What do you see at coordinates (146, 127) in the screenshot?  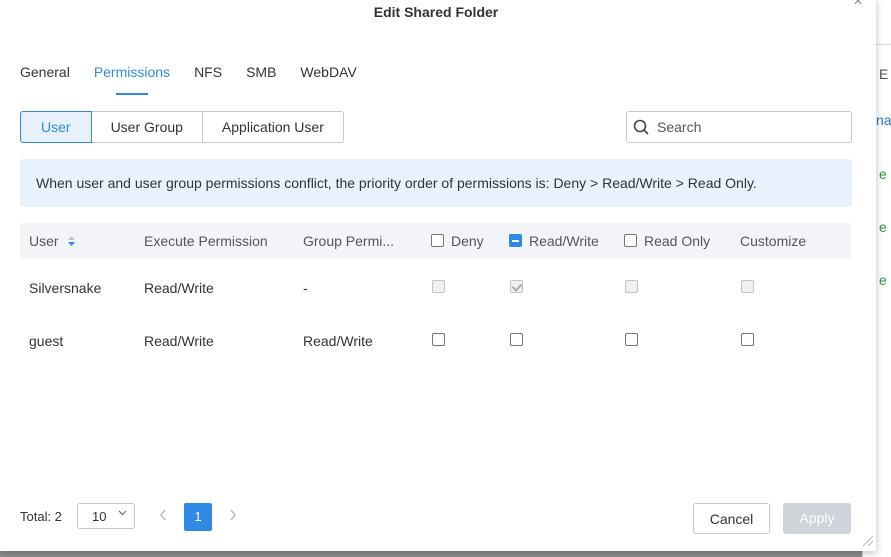 I see `segment-user-group: User Group` at bounding box center [146, 127].